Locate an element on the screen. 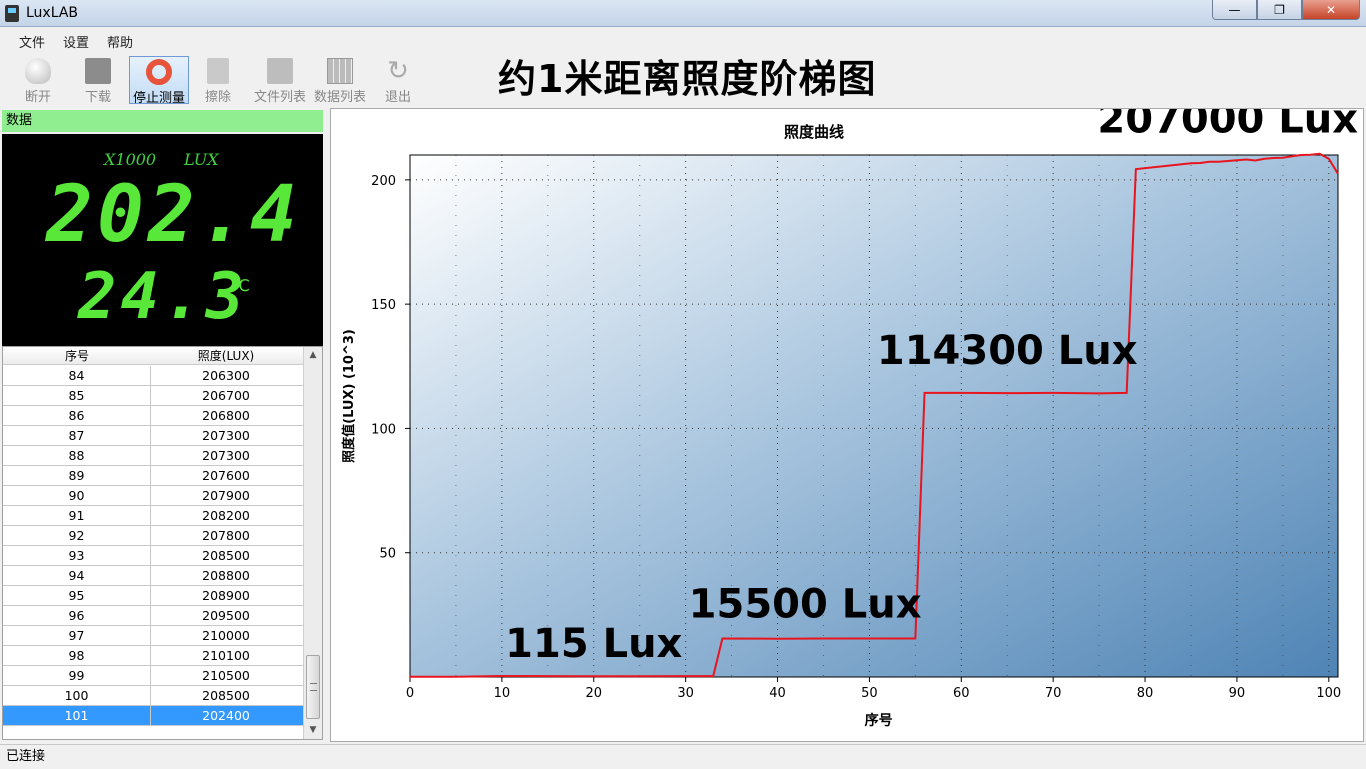  grip-icon is located at coordinates (313, 687).